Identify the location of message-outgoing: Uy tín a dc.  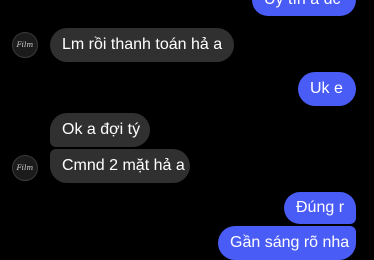
(304, 8).